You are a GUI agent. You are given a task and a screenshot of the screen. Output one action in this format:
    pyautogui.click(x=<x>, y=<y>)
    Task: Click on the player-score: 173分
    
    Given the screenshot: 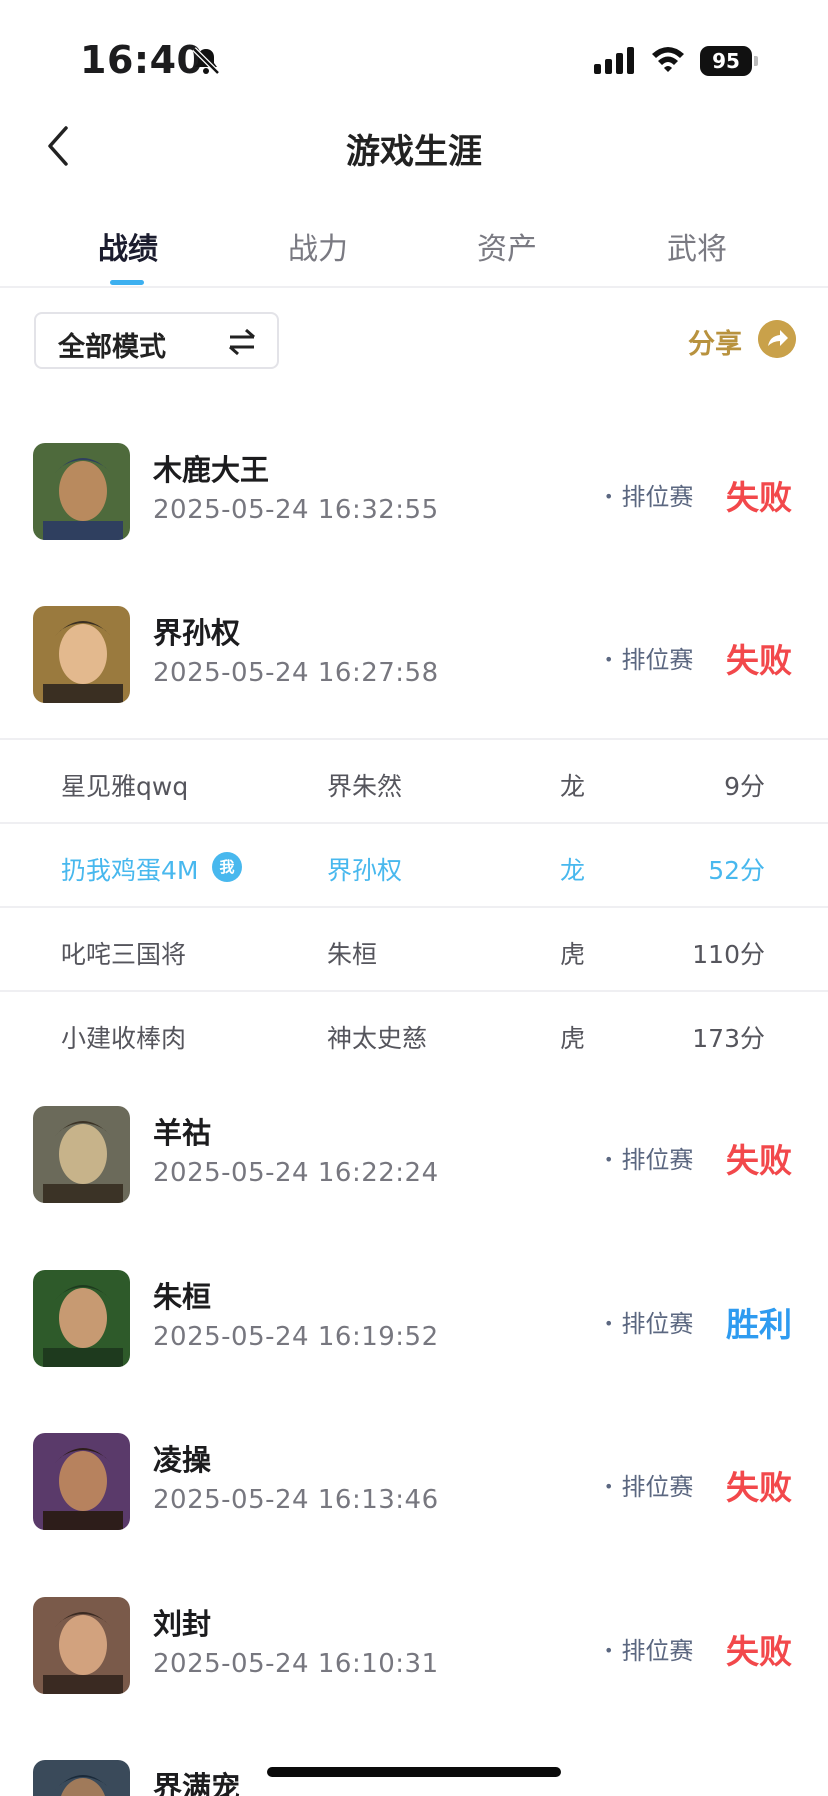 What is the action you would take?
    pyautogui.click(x=728, y=1038)
    